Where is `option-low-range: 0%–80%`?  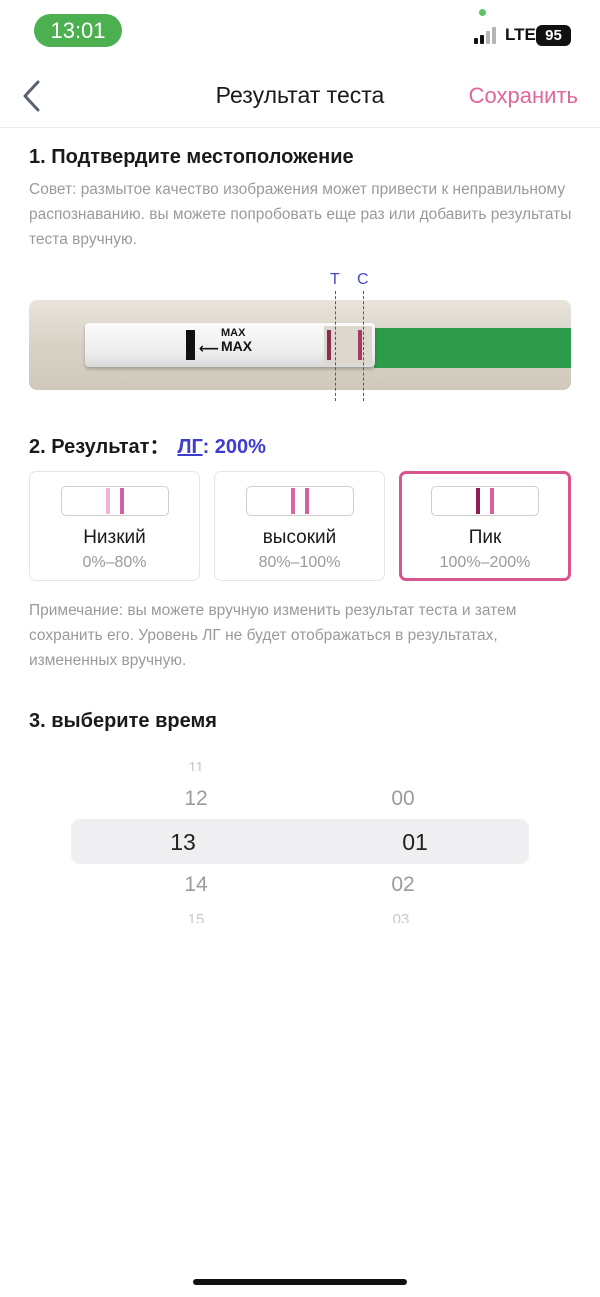
option-low-range: 0%–80% is located at coordinates (114, 562).